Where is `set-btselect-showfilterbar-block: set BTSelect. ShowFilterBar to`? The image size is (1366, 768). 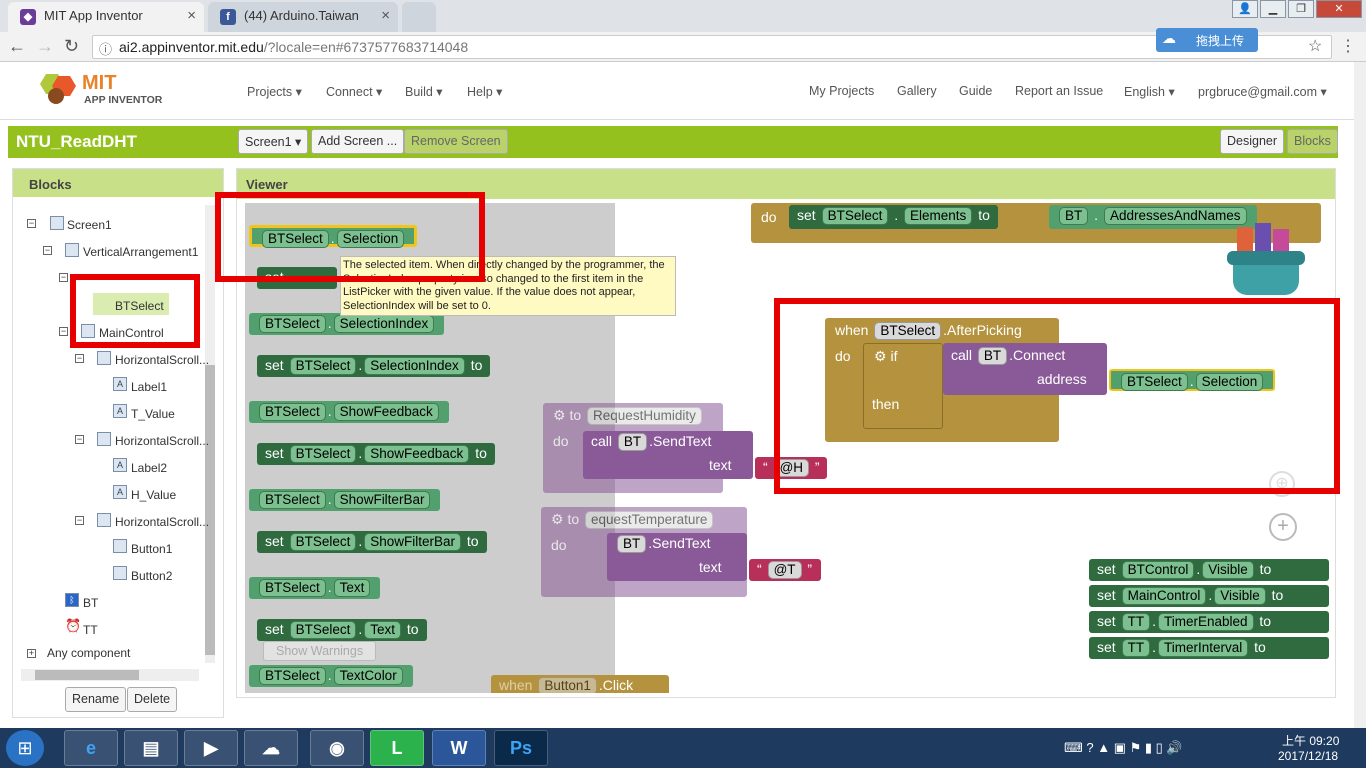
set-btselect-showfilterbar-block: set BTSelect. ShowFilterBar to is located at coordinates (372, 542).